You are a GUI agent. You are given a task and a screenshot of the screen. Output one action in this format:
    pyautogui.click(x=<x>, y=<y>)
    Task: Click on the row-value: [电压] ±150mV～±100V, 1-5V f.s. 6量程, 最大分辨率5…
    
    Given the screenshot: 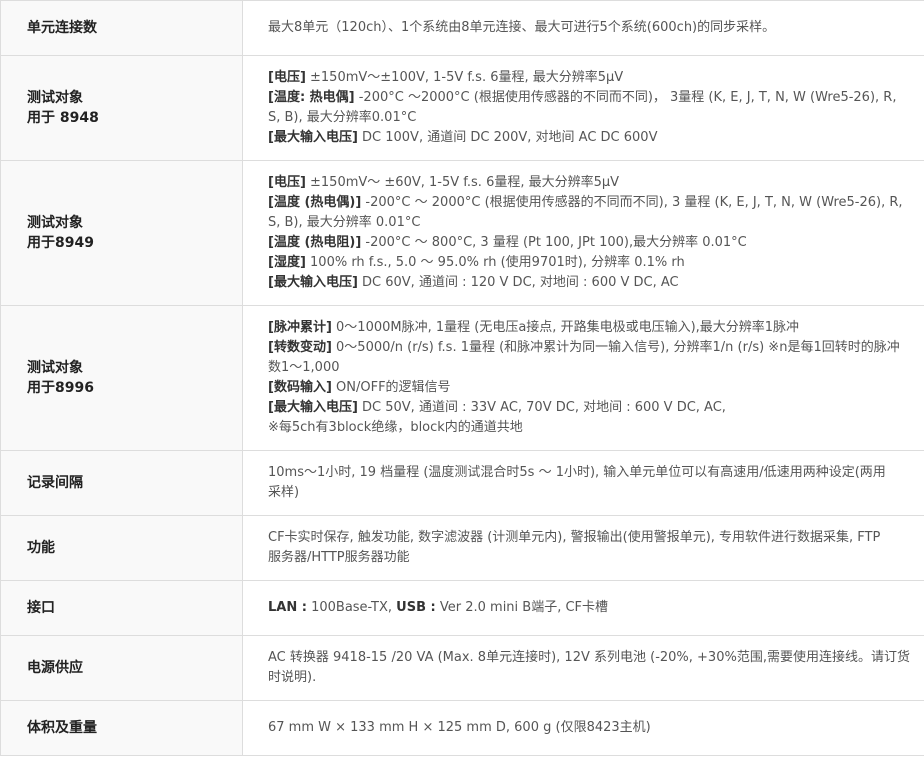 What is the action you would take?
    pyautogui.click(x=583, y=108)
    